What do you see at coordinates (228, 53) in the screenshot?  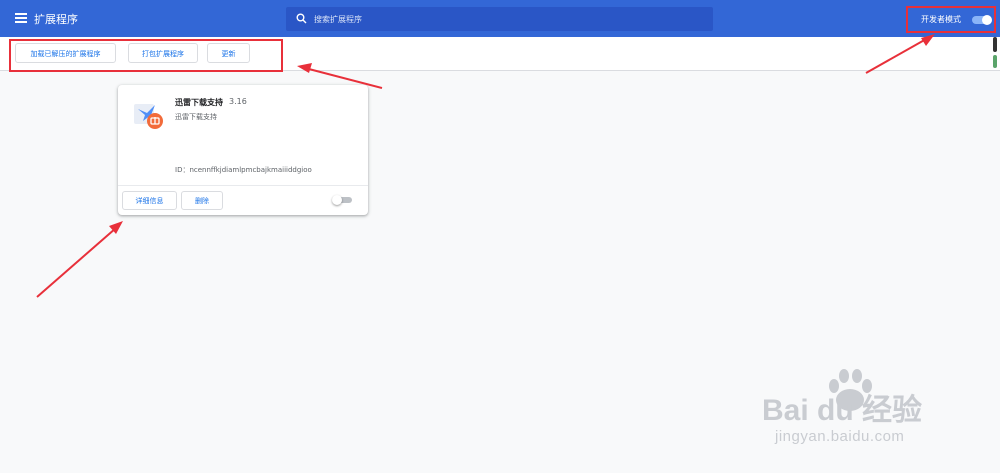 I see `update-button: 更新` at bounding box center [228, 53].